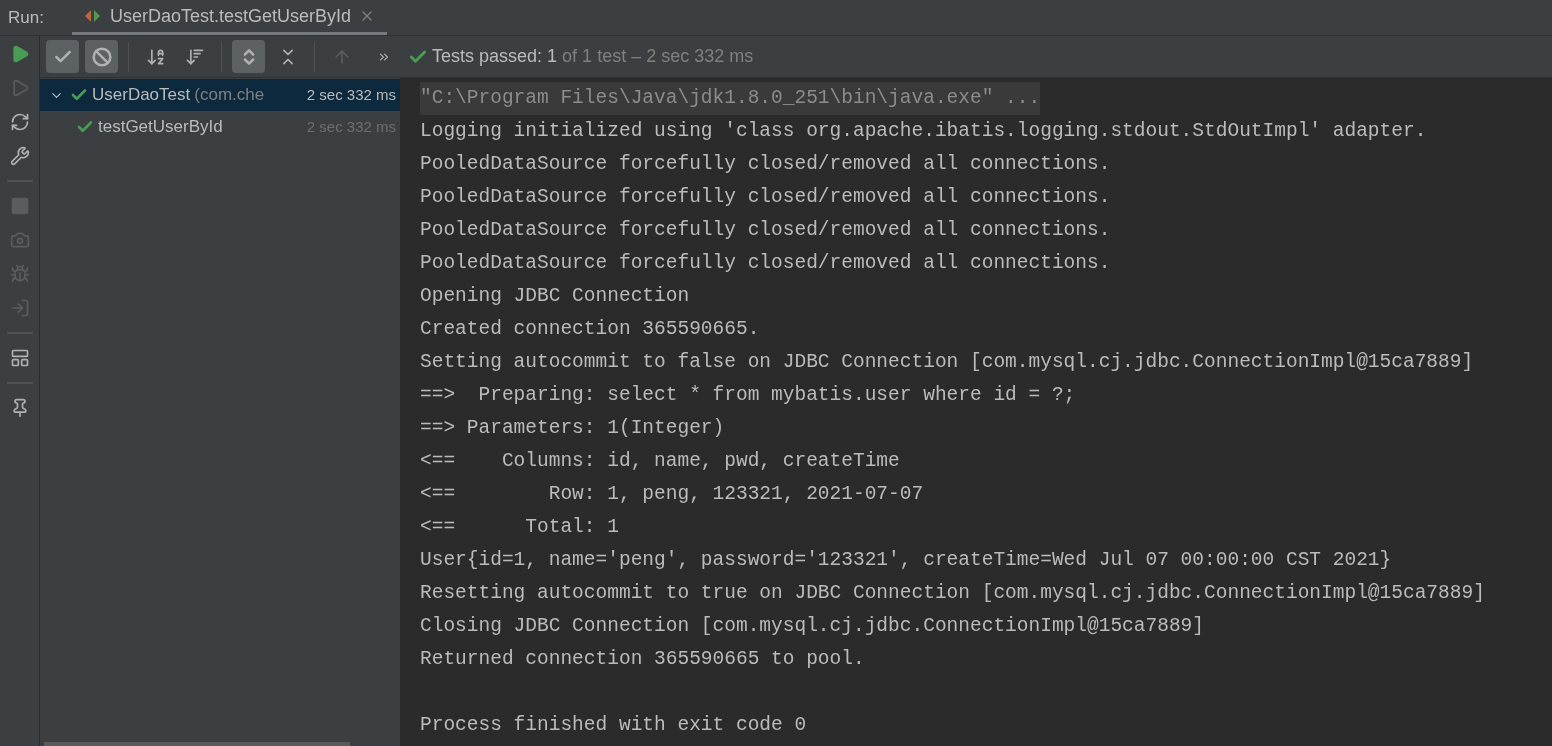  Describe the element at coordinates (141, 95) in the screenshot. I see `test-name: UserDaoTest` at that location.